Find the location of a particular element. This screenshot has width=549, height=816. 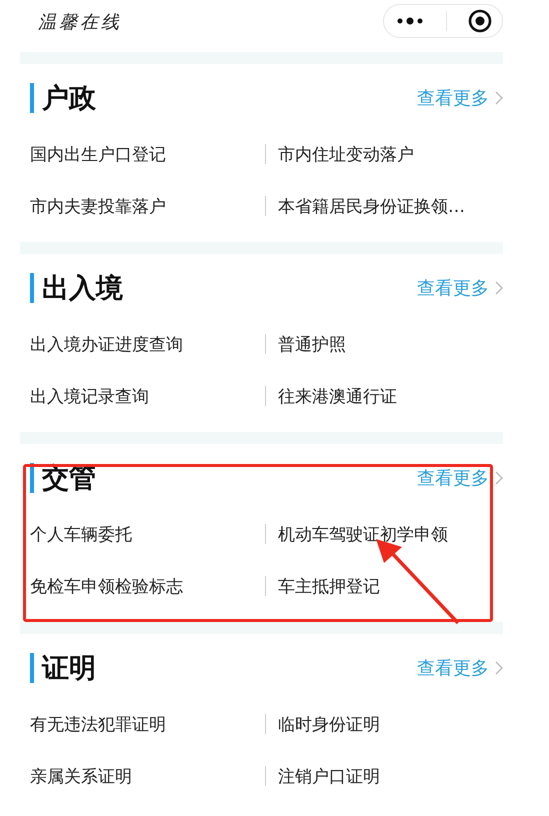

app-title: 温馨在线 is located at coordinates (80, 22).